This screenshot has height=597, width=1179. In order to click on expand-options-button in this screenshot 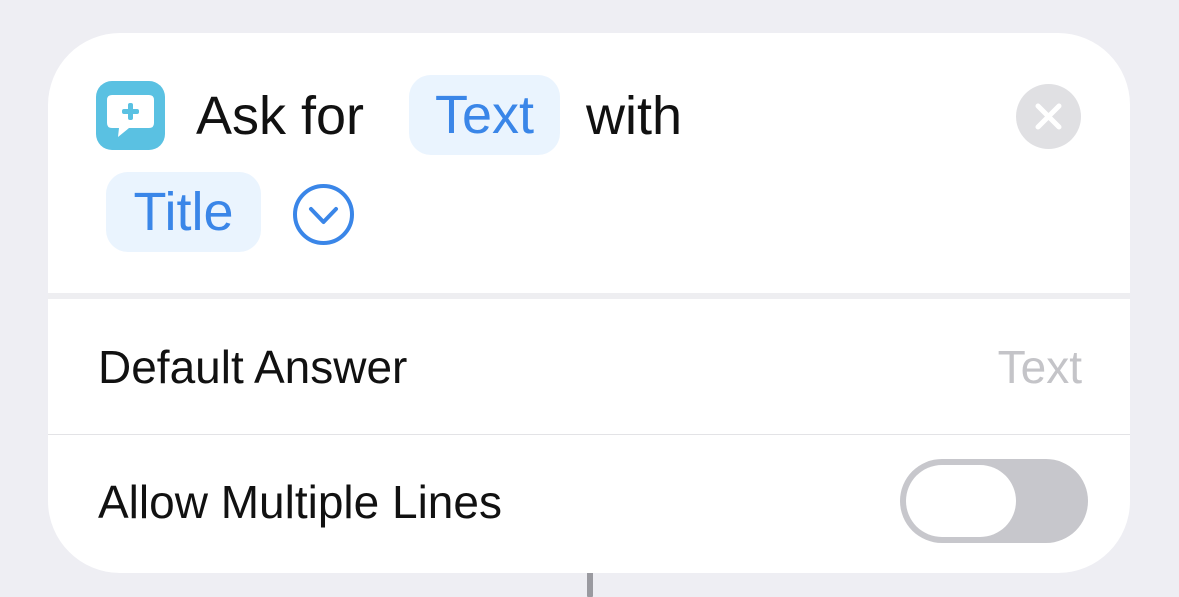, I will do `click(323, 214)`.